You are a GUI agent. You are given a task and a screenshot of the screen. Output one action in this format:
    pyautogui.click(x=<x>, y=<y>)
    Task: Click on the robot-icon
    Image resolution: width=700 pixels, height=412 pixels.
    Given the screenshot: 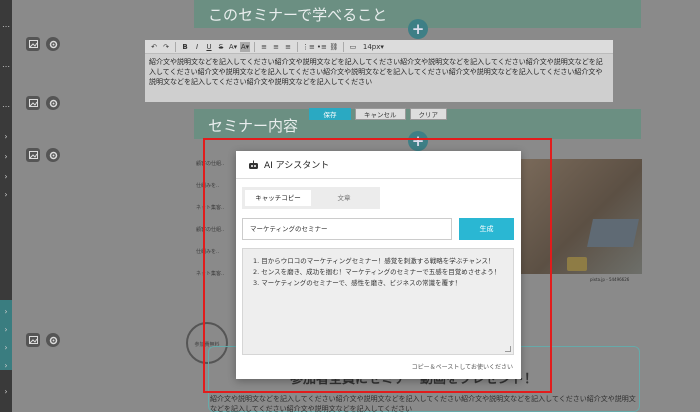 What is the action you would take?
    pyautogui.click(x=253, y=164)
    